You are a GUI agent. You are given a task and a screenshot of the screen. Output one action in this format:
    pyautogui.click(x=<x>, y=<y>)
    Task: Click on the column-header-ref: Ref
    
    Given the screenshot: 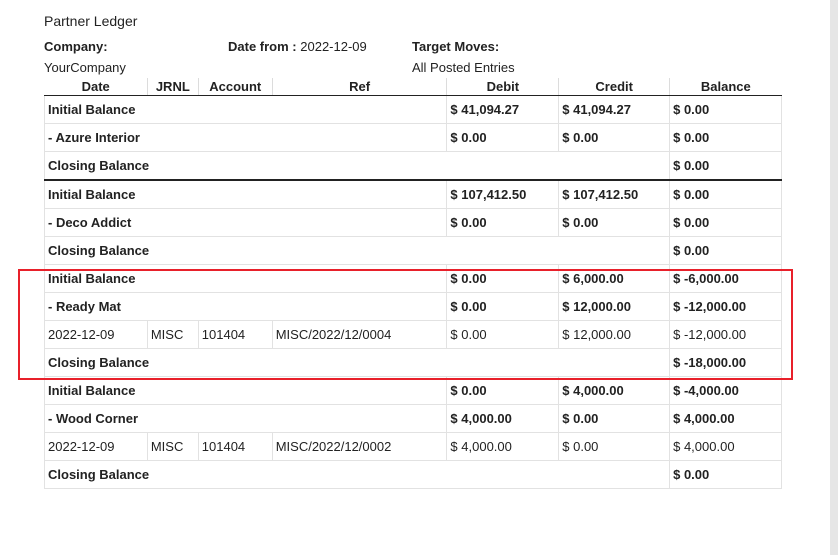 What is the action you would take?
    pyautogui.click(x=359, y=87)
    